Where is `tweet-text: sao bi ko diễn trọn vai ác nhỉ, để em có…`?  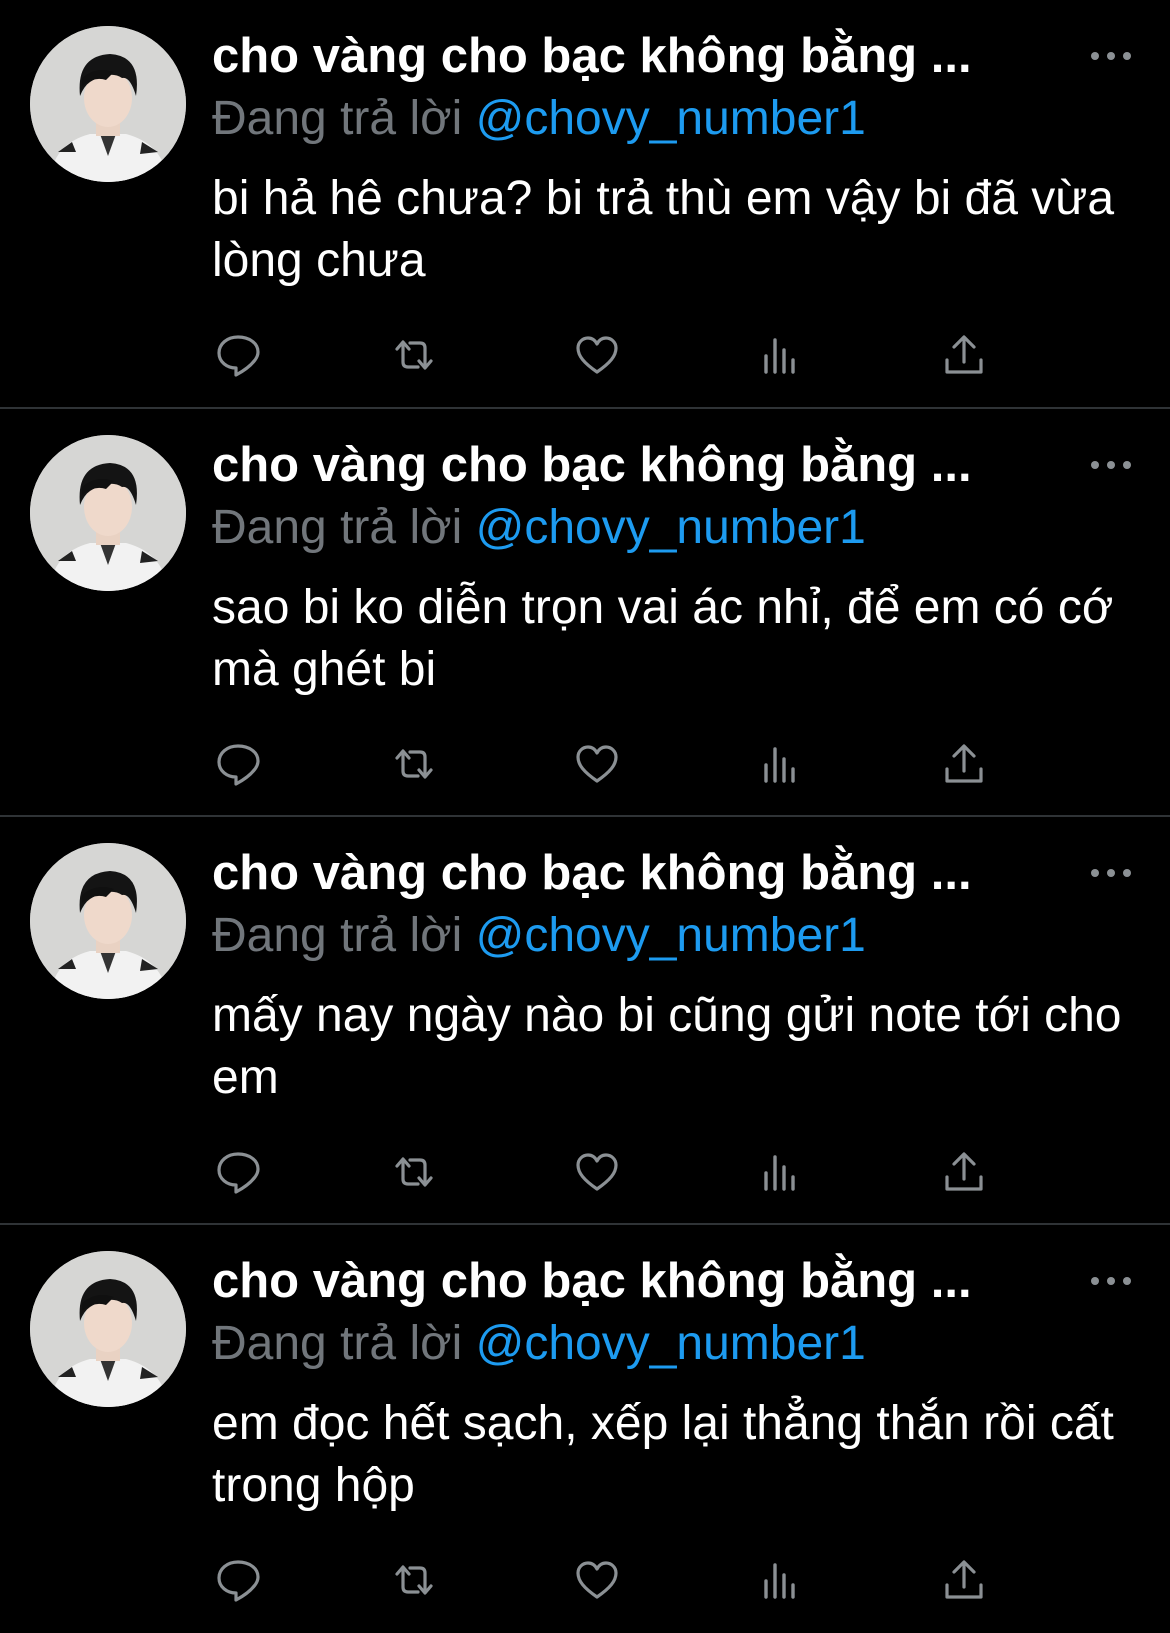 tweet-text: sao bi ko diễn trọn vai ác nhỉ, để em có… is located at coordinates (663, 638).